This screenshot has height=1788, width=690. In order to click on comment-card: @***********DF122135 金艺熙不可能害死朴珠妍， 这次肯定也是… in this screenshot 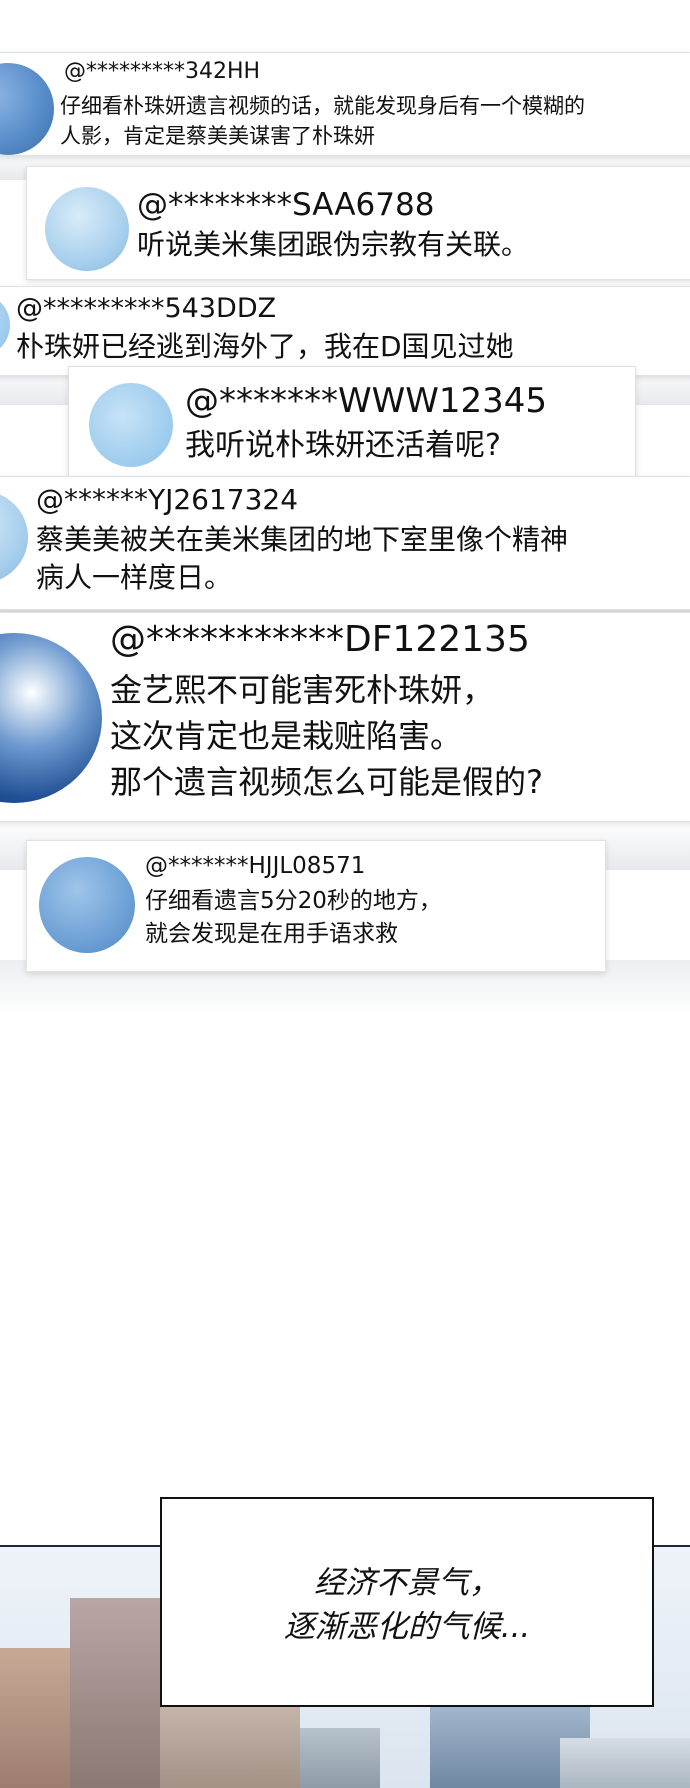, I will do `click(345, 717)`.